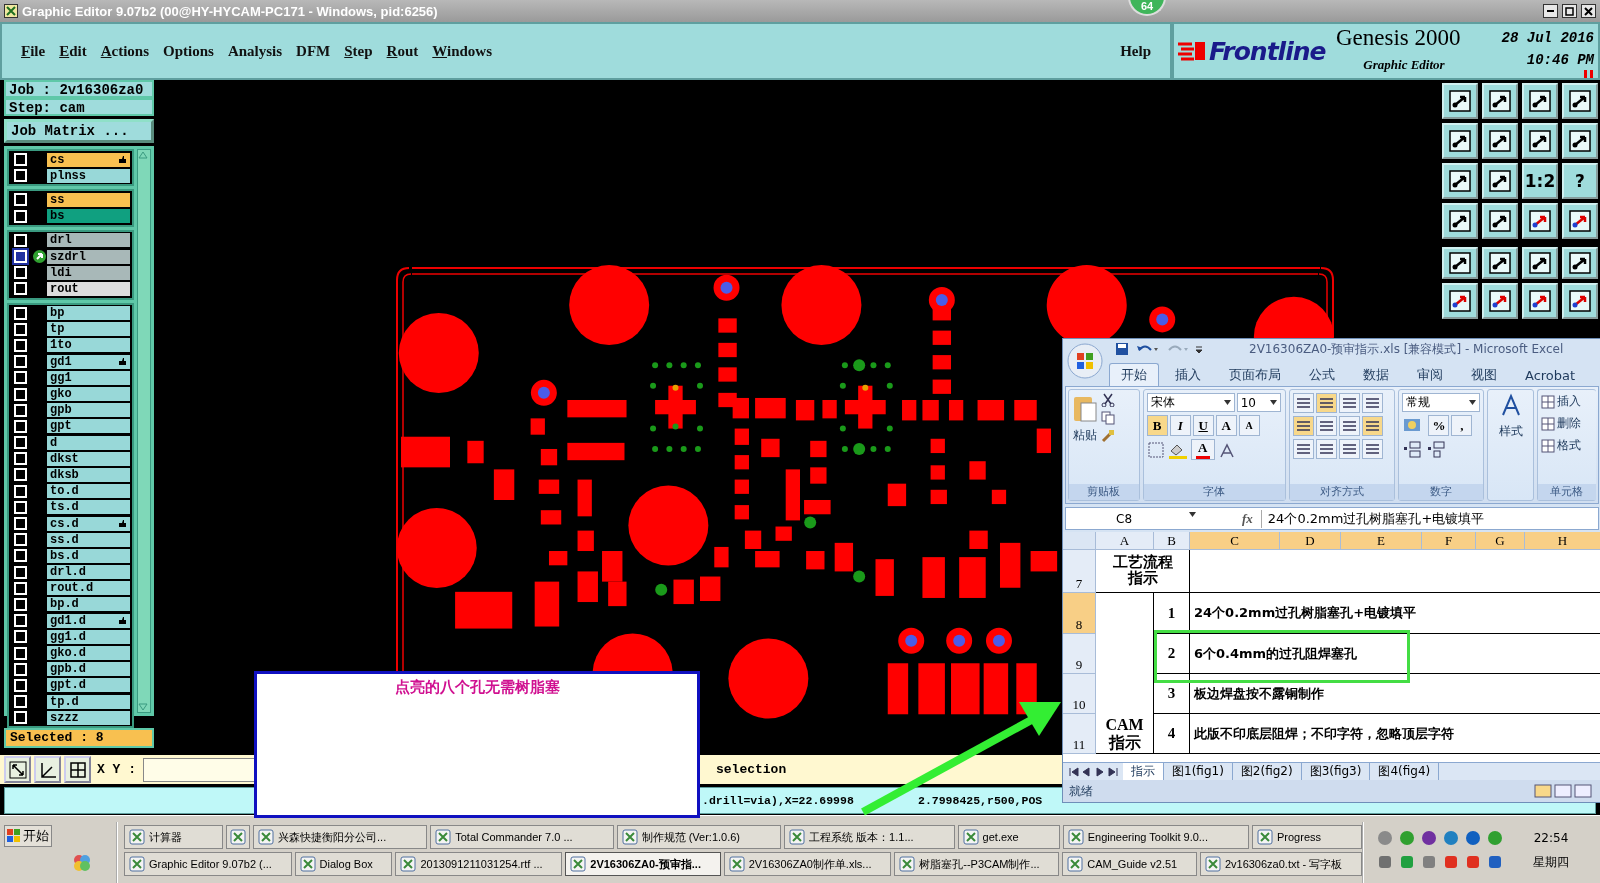 This screenshot has height=883, width=1600. Describe the element at coordinates (1568, 423) in the screenshot. I see `cells-command: 删除` at that location.